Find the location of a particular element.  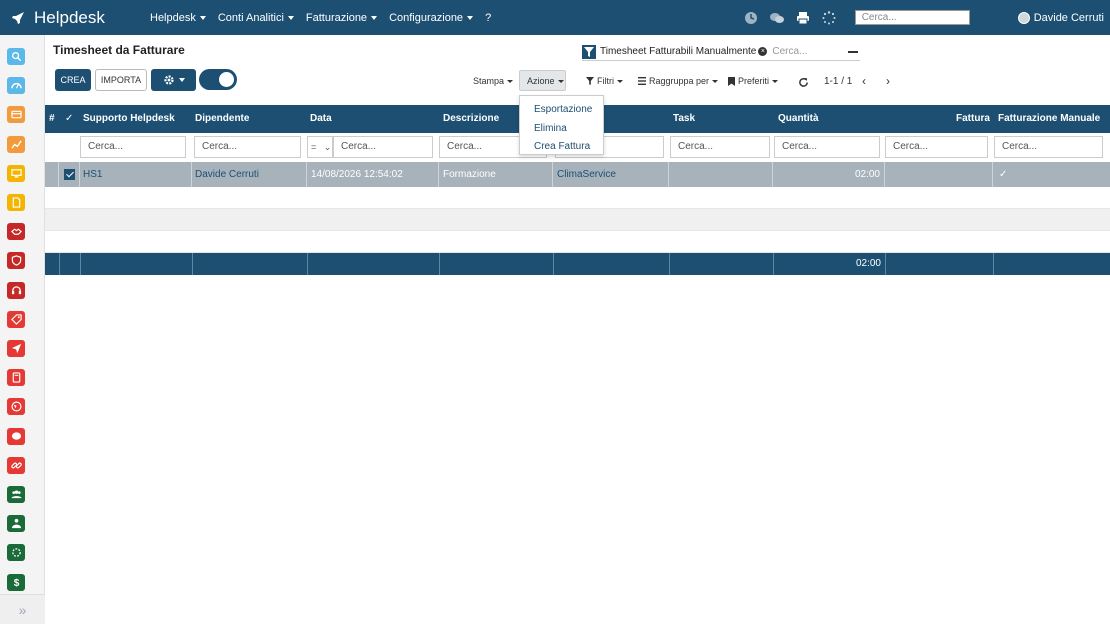

sidebar-app-link is located at coordinates (16, 465).